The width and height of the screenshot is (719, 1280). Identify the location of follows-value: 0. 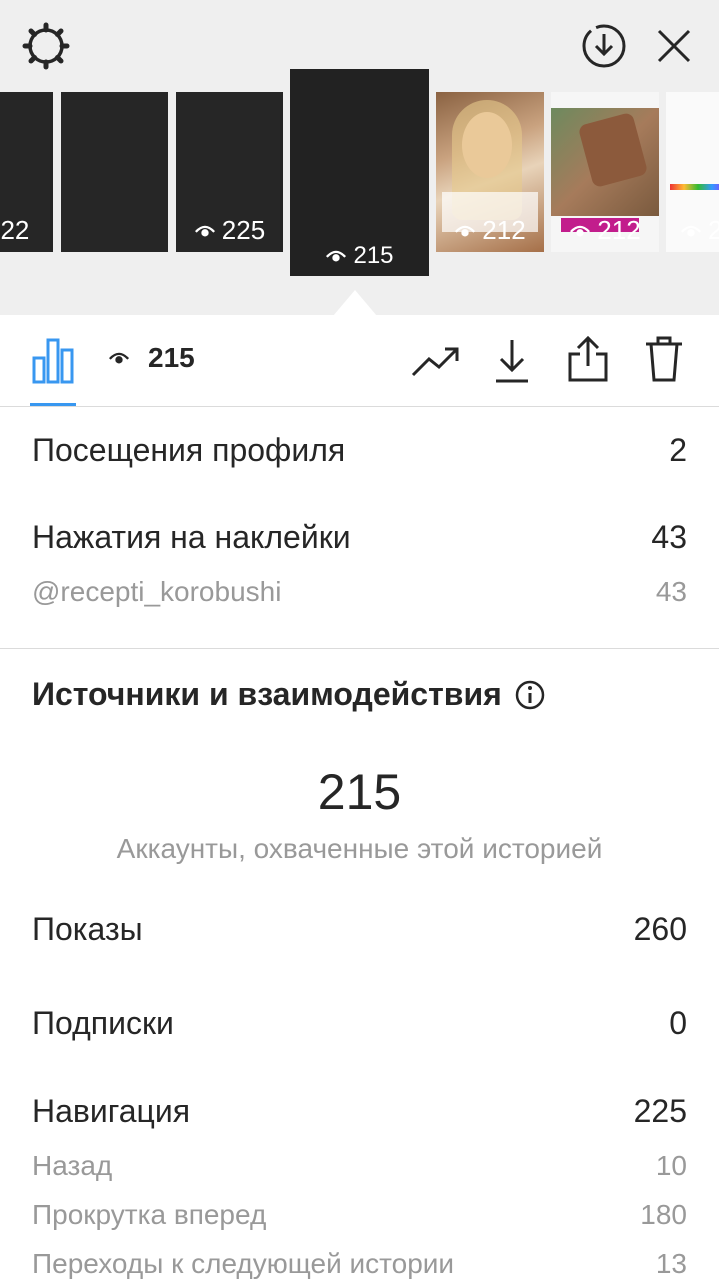
(678, 1023).